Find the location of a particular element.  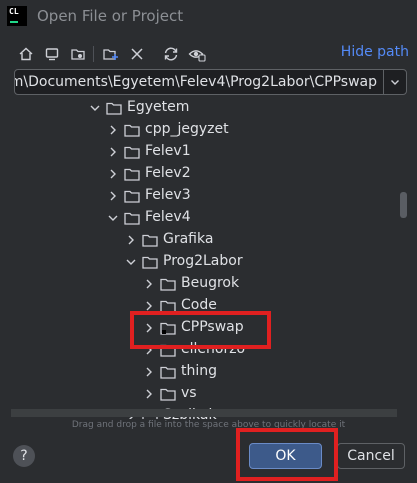

horizontal-scrollbar is located at coordinates (204, 413).